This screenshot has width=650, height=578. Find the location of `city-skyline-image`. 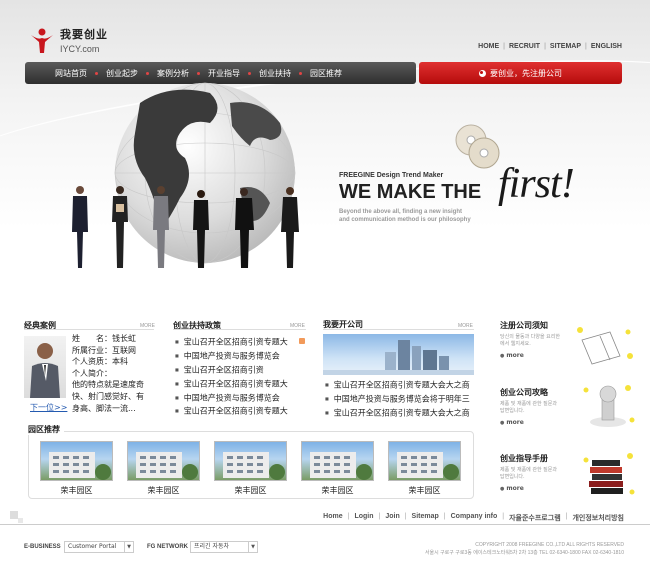

city-skyline-image is located at coordinates (398, 354).